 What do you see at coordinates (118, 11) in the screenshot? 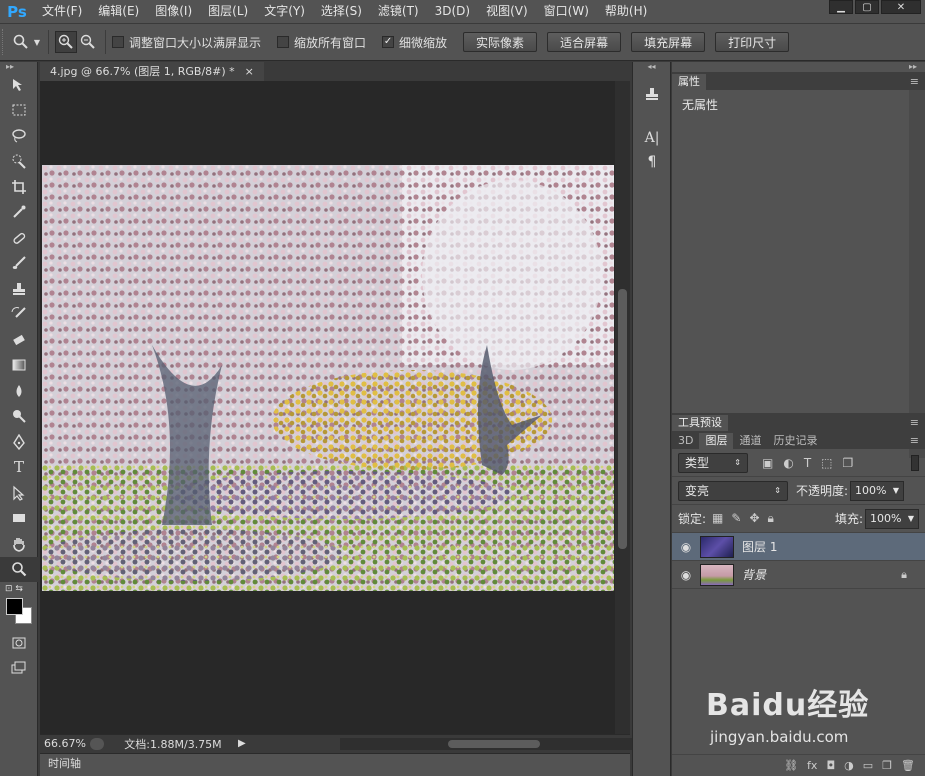
I see `menu-edit: 编辑(E)` at bounding box center [118, 11].